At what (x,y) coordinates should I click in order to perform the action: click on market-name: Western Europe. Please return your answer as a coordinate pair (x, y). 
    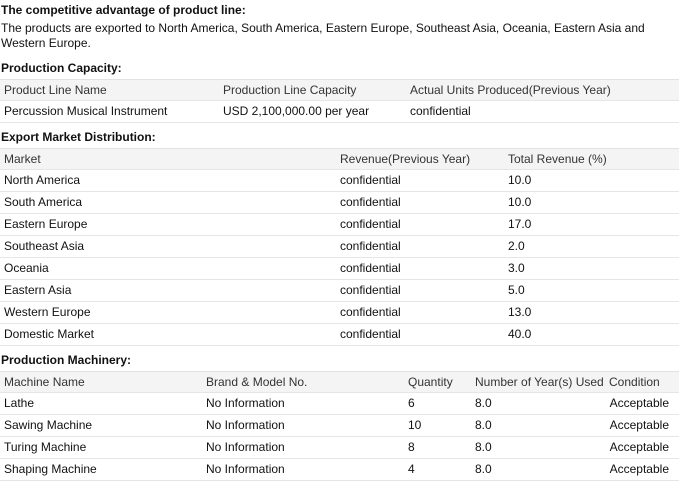
    Looking at the image, I should click on (47, 312).